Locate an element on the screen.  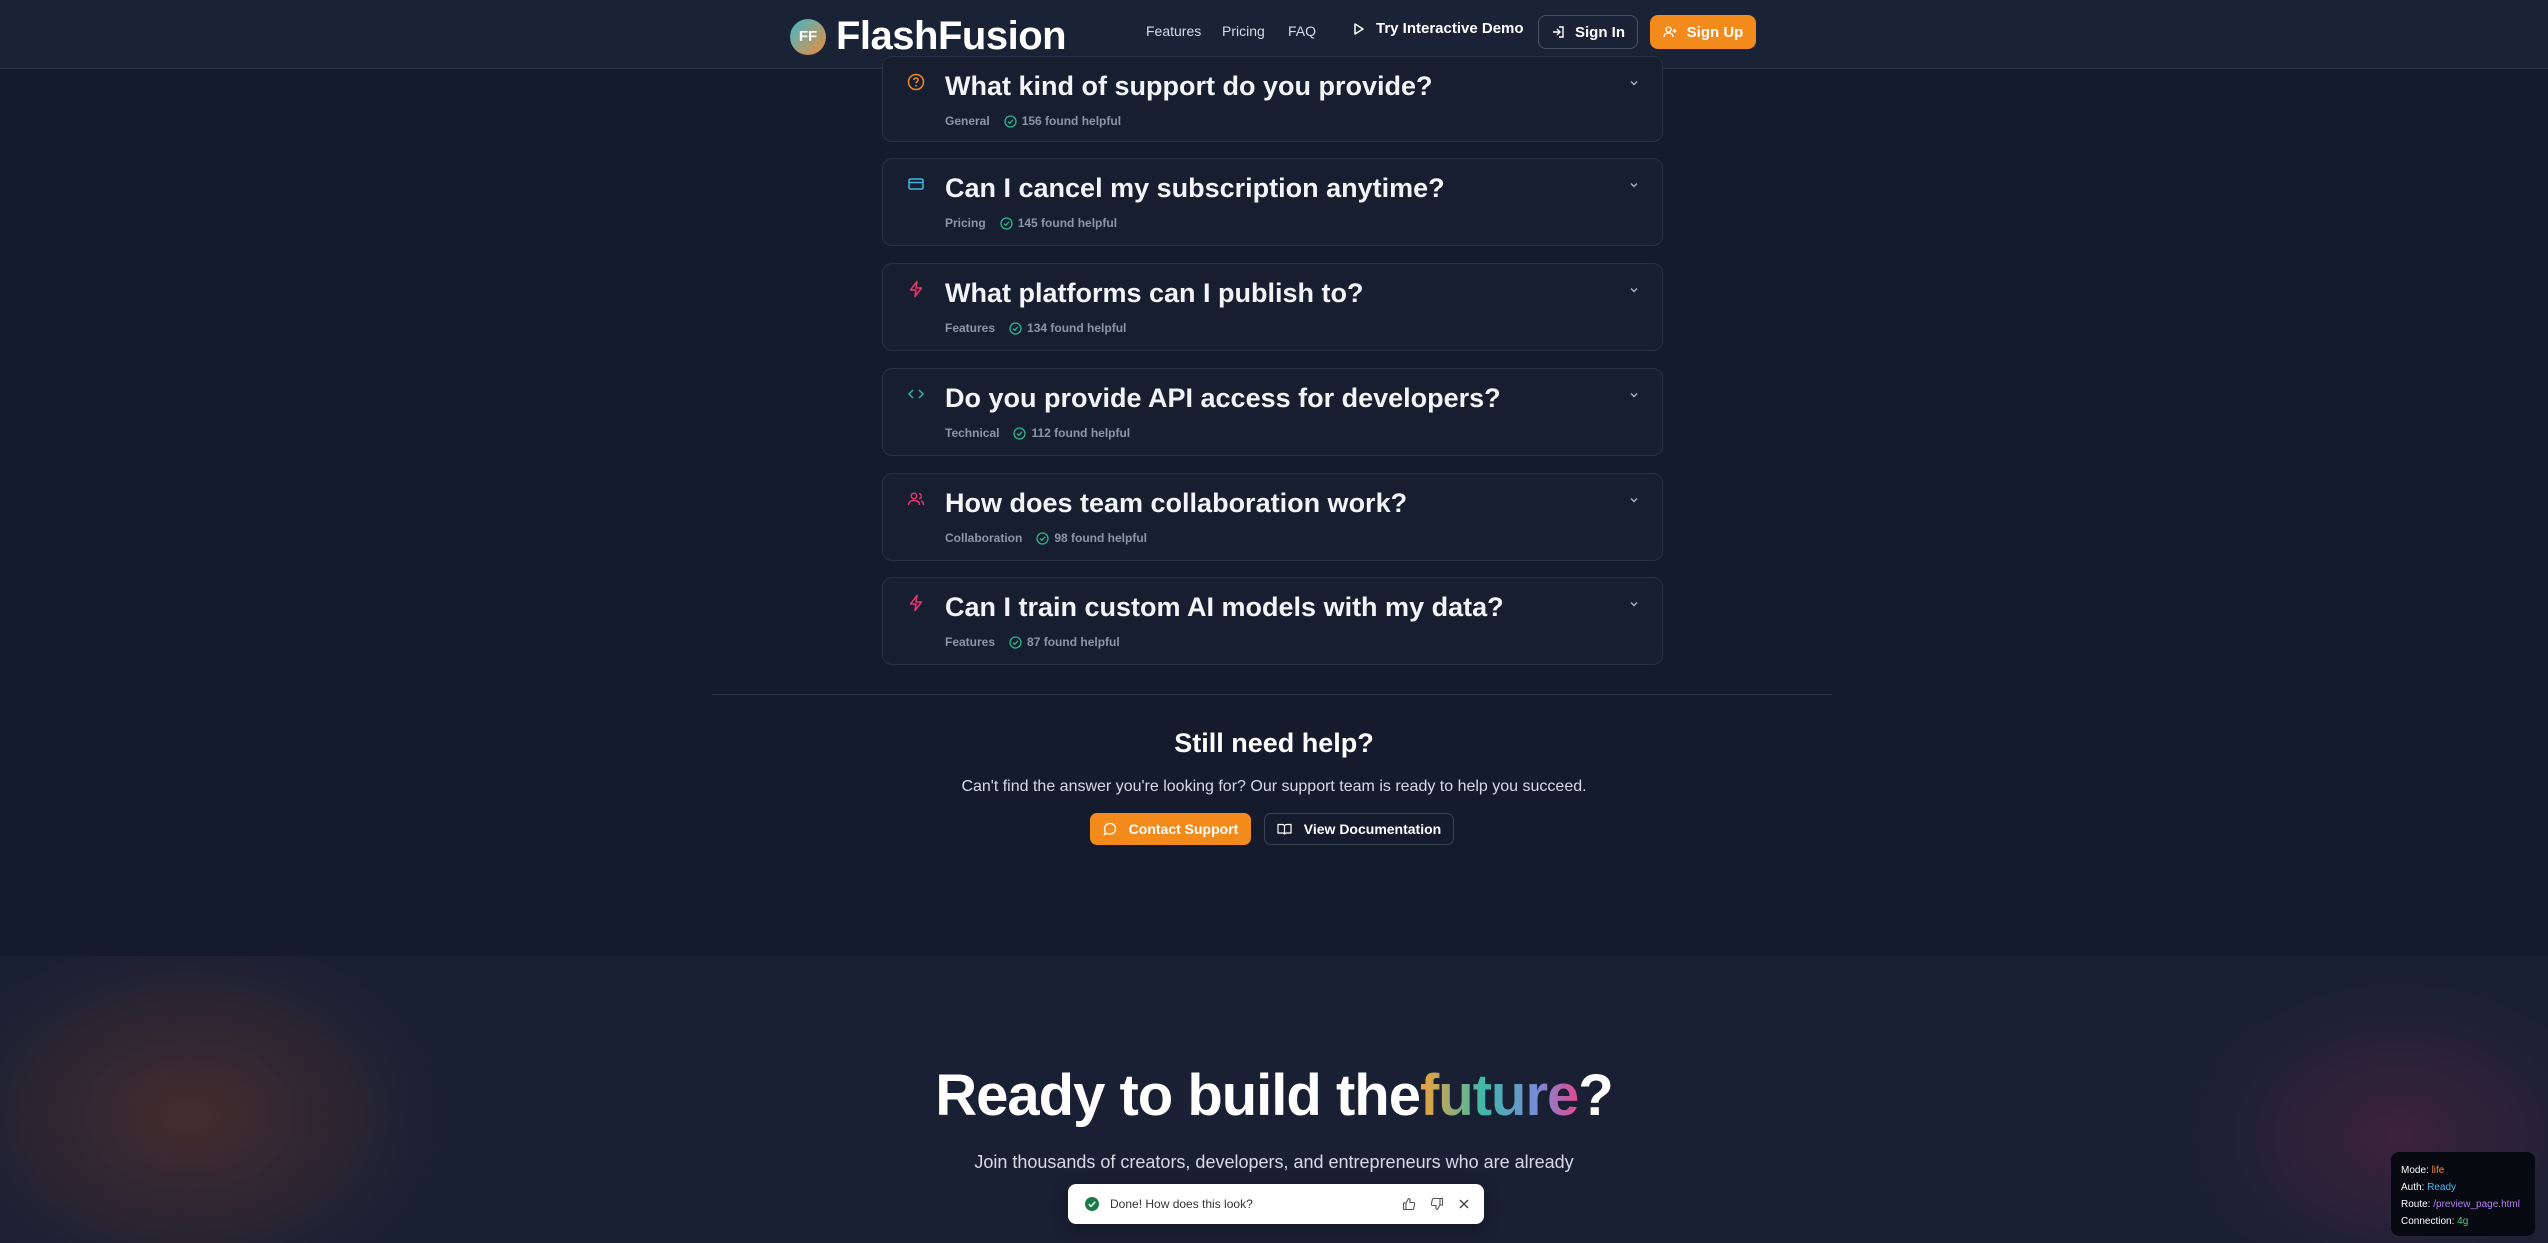
faq-question: What kind of support do you provide? is located at coordinates (1189, 86).